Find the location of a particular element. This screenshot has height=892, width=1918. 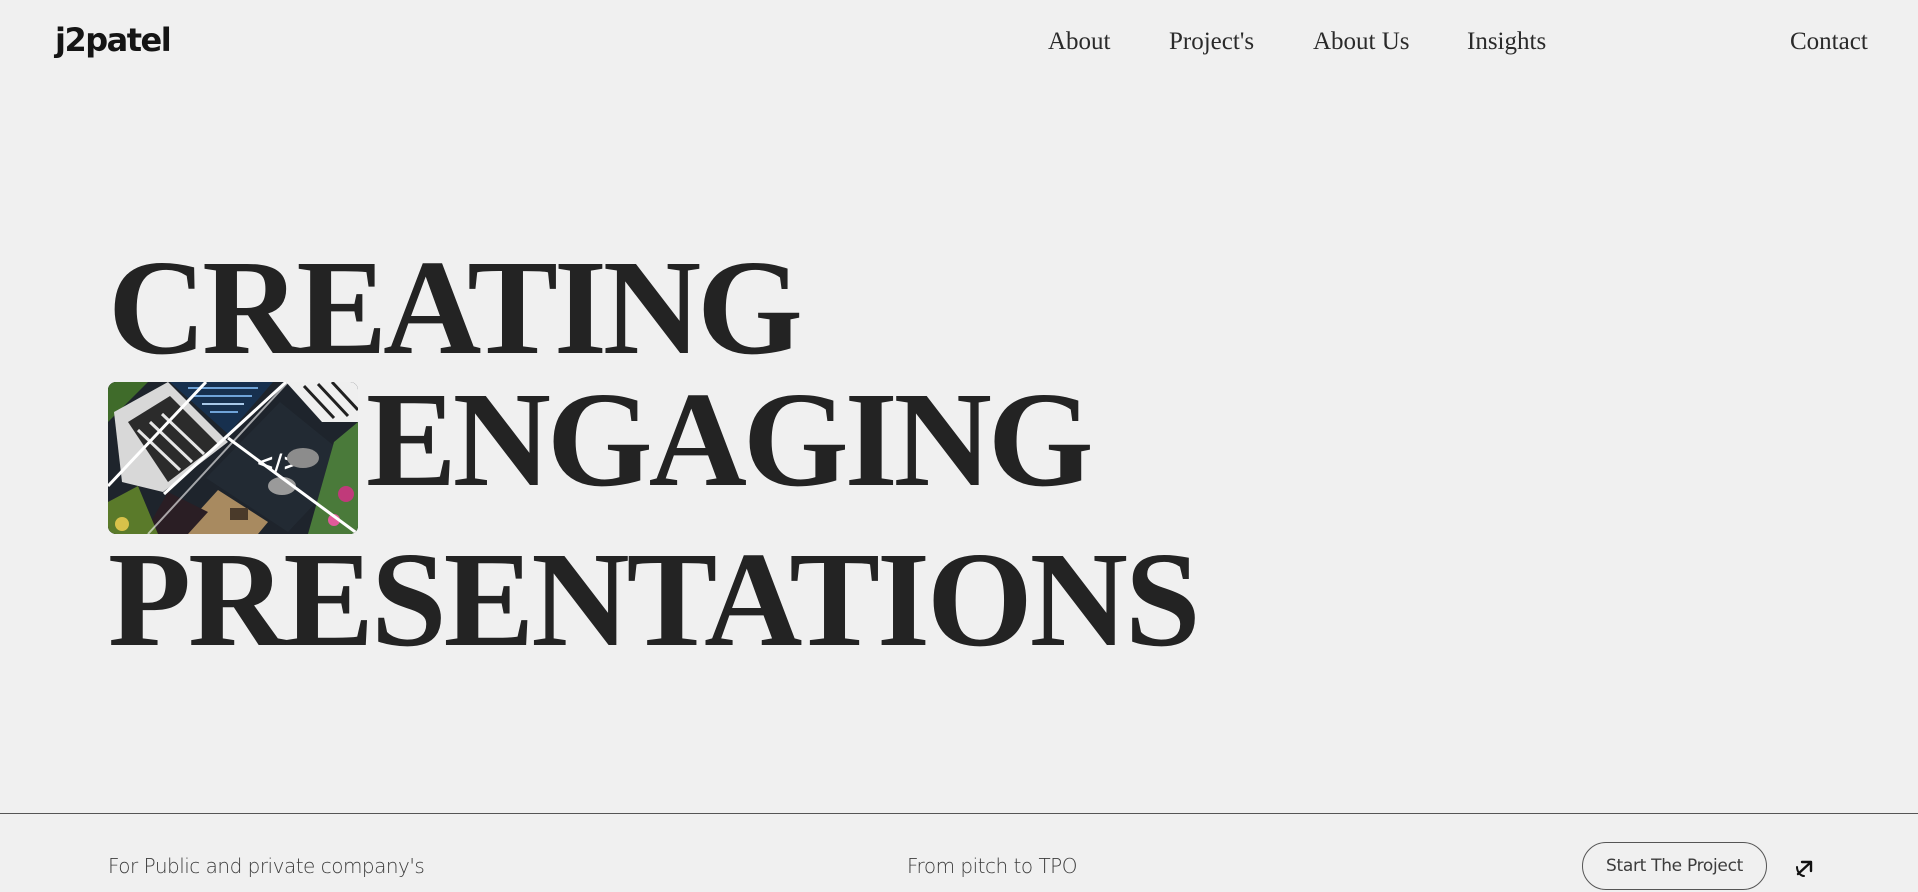

nav-projects-link: Project's is located at coordinates (1211, 41).